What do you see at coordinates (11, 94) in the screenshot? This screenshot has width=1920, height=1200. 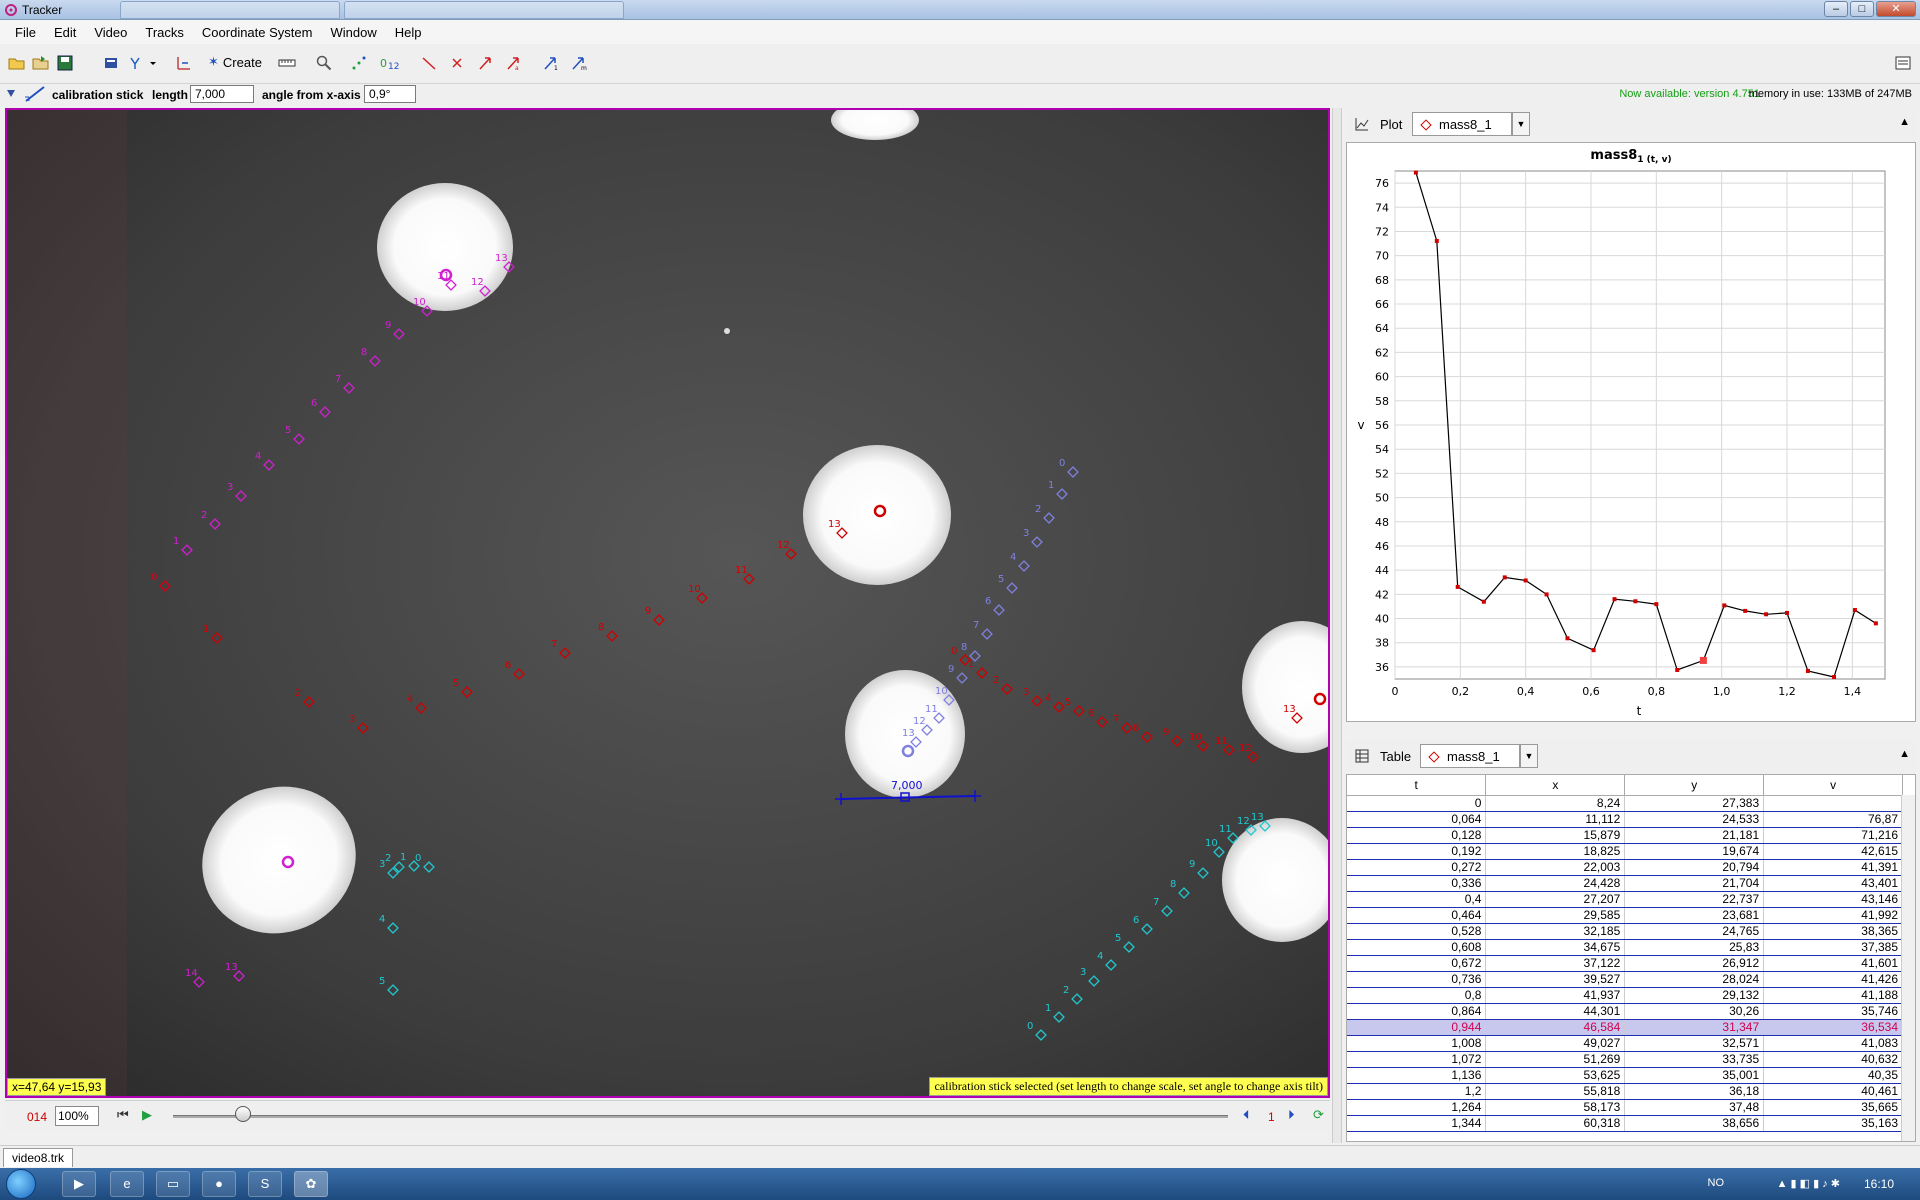 I see `collapse-triangle-icon` at bounding box center [11, 94].